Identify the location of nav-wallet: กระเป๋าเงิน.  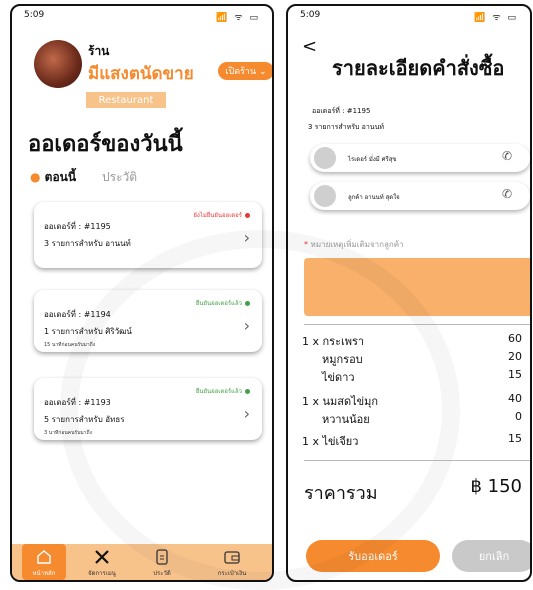
(232, 563).